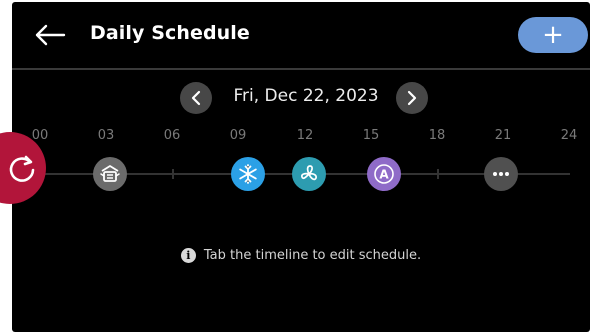 The image size is (590, 332). Describe the element at coordinates (188, 255) in the screenshot. I see `info-icon: i` at that location.